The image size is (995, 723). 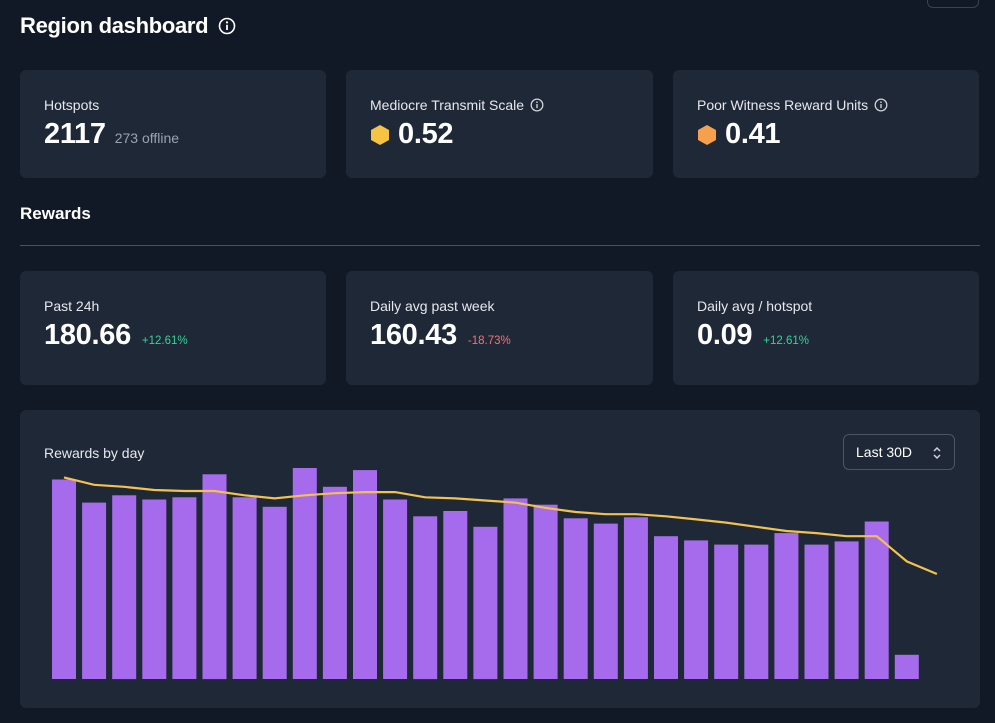 What do you see at coordinates (147, 138) in the screenshot?
I see `offline-count: 273 offline` at bounding box center [147, 138].